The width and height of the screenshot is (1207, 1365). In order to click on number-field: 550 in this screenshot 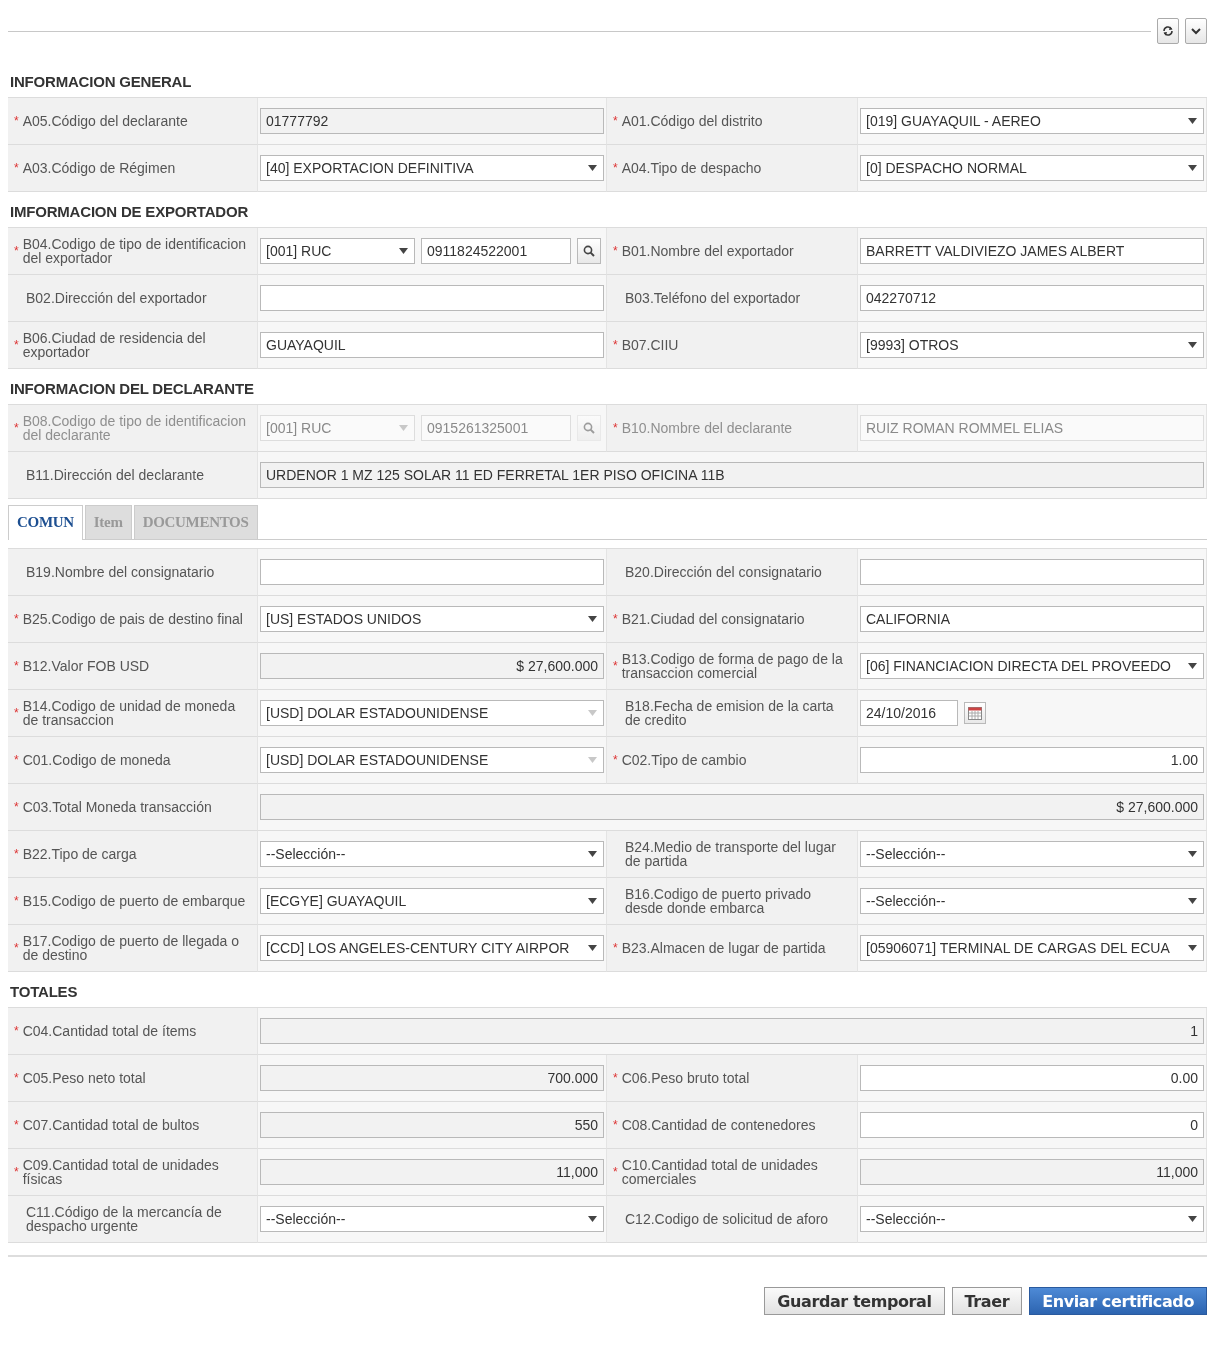, I will do `click(432, 1125)`.